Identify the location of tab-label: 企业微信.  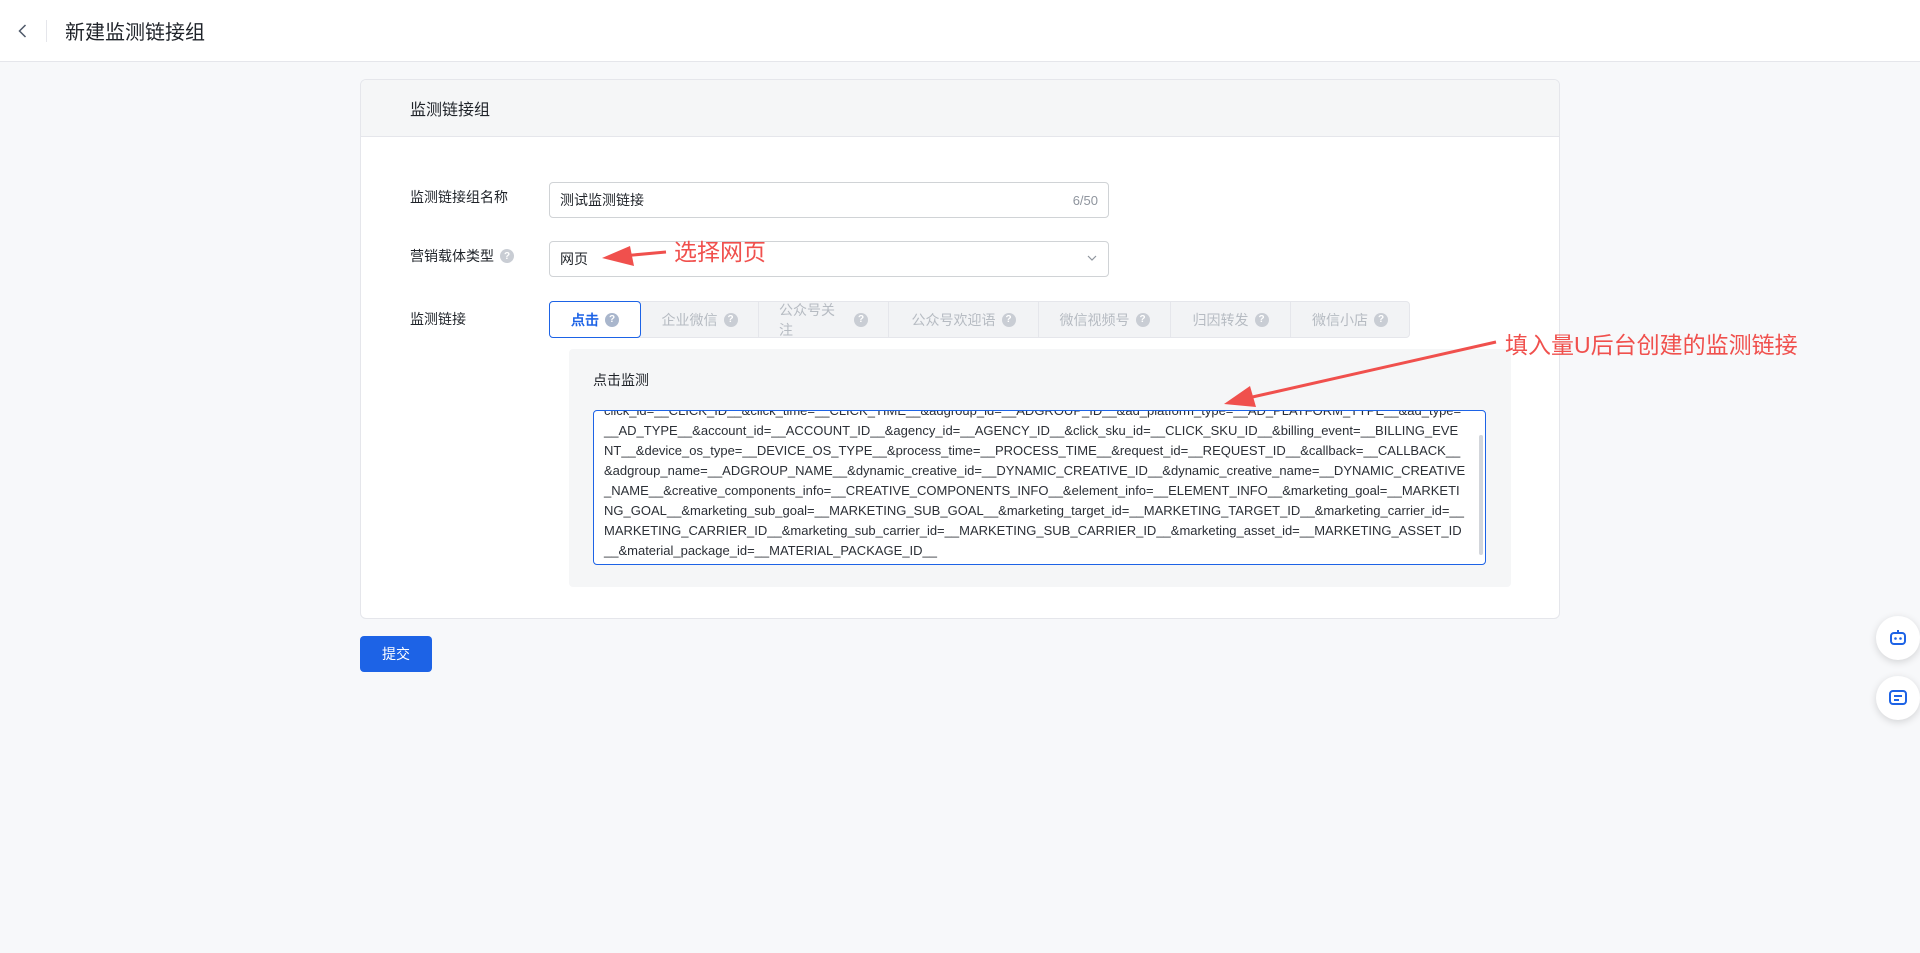
(689, 319).